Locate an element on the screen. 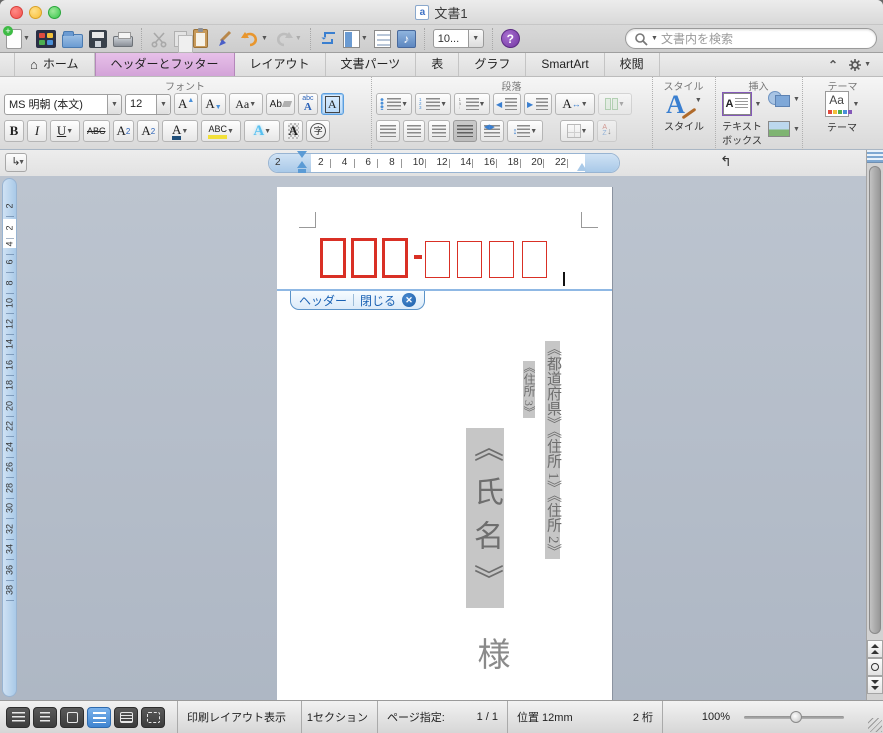 The width and height of the screenshot is (883, 733). justify-button is located at coordinates (465, 131).